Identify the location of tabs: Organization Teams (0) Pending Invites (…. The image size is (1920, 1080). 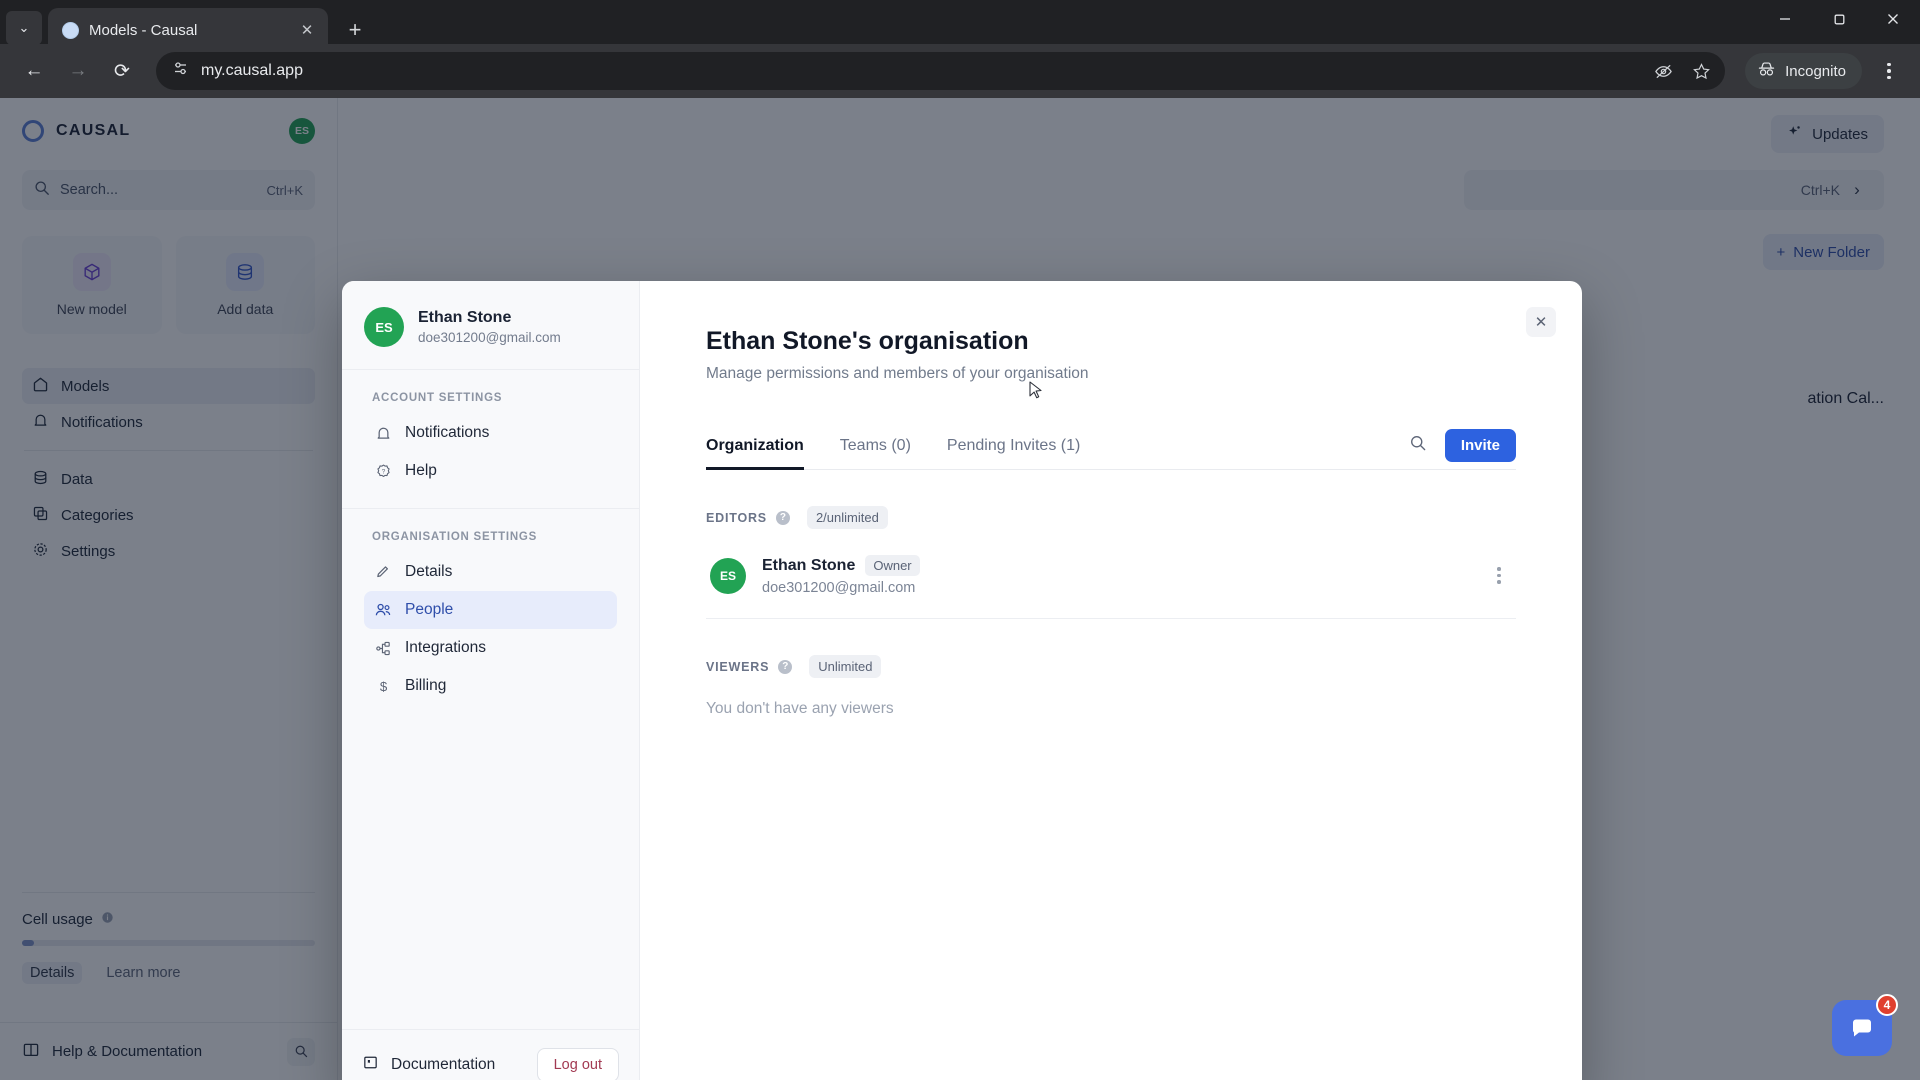
(1111, 449).